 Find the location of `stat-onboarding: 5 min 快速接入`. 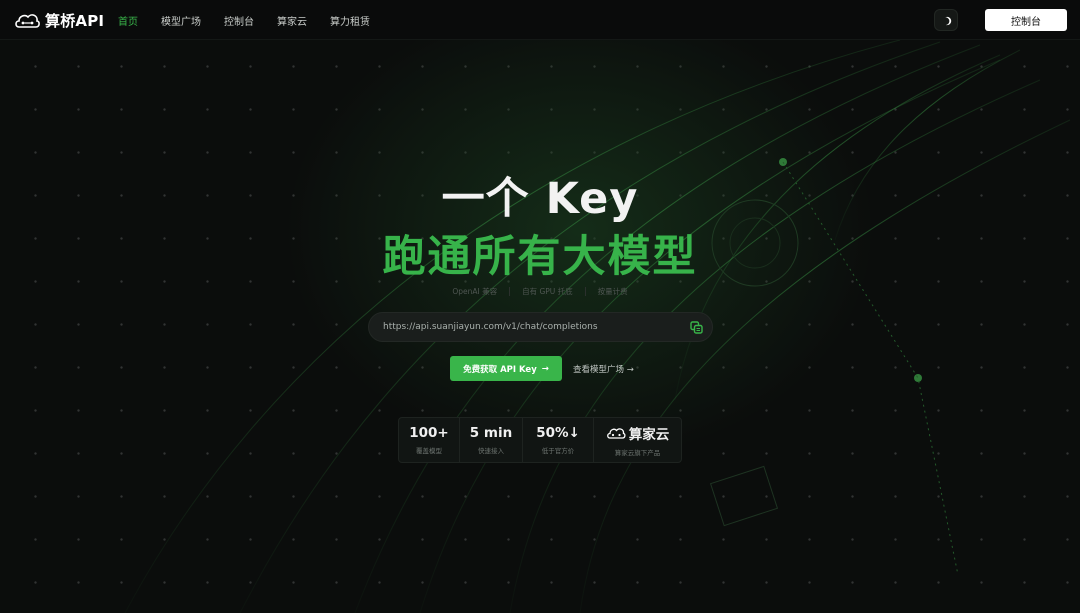

stat-onboarding: 5 min 快速接入 is located at coordinates (491, 440).